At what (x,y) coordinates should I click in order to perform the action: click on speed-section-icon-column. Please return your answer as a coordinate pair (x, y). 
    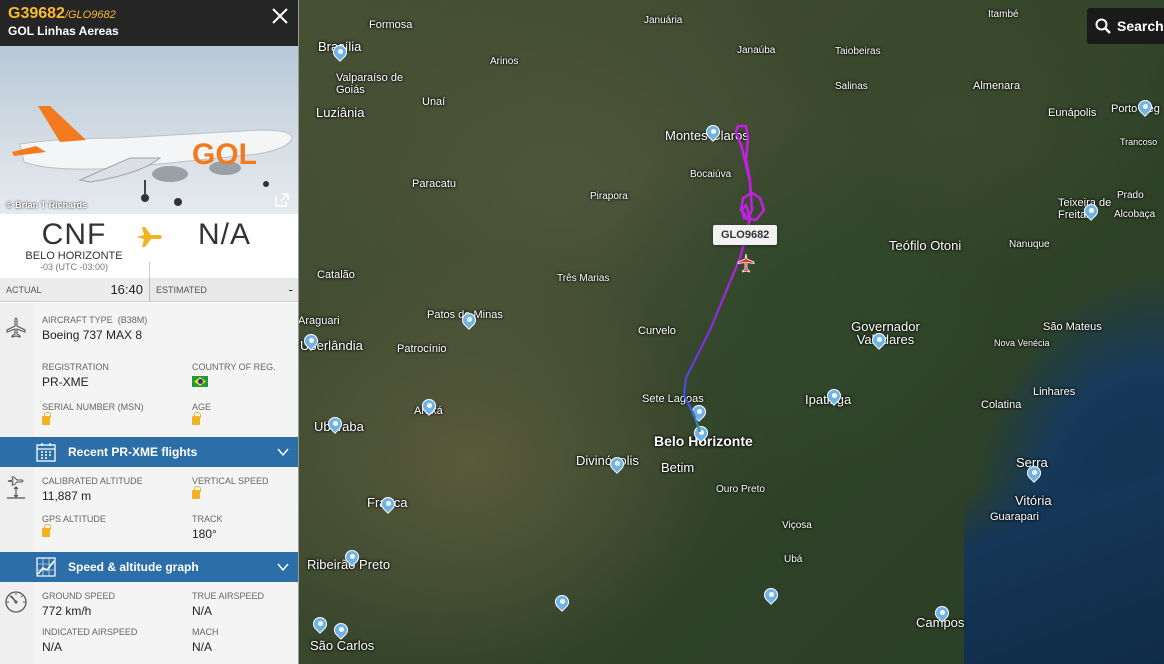
    Looking at the image, I should click on (17, 623).